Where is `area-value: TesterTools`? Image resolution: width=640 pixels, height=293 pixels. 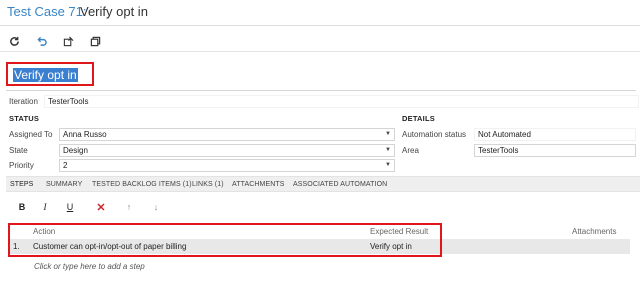
area-value: TesterTools is located at coordinates (498, 150).